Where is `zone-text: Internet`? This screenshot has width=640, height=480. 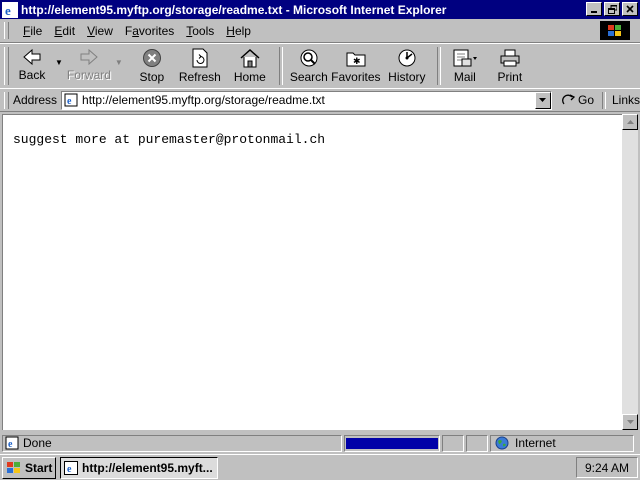 zone-text: Internet is located at coordinates (535, 443).